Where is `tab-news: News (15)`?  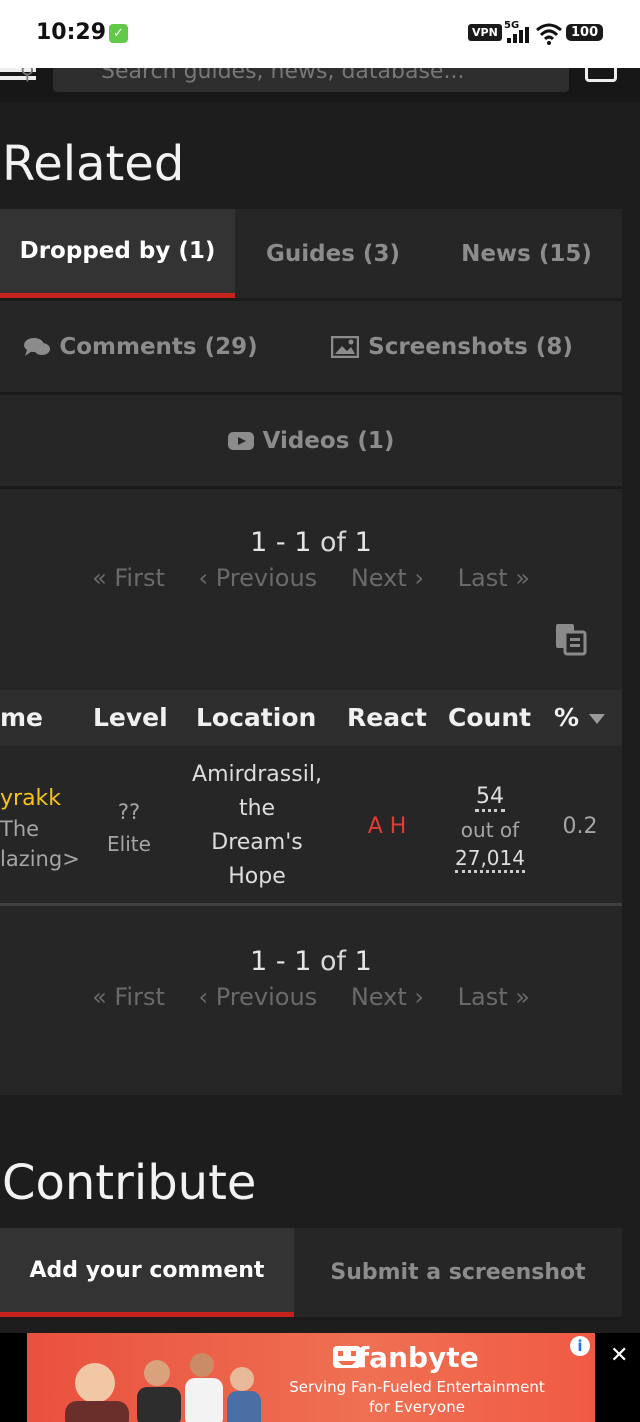 tab-news: News (15) is located at coordinates (526, 253).